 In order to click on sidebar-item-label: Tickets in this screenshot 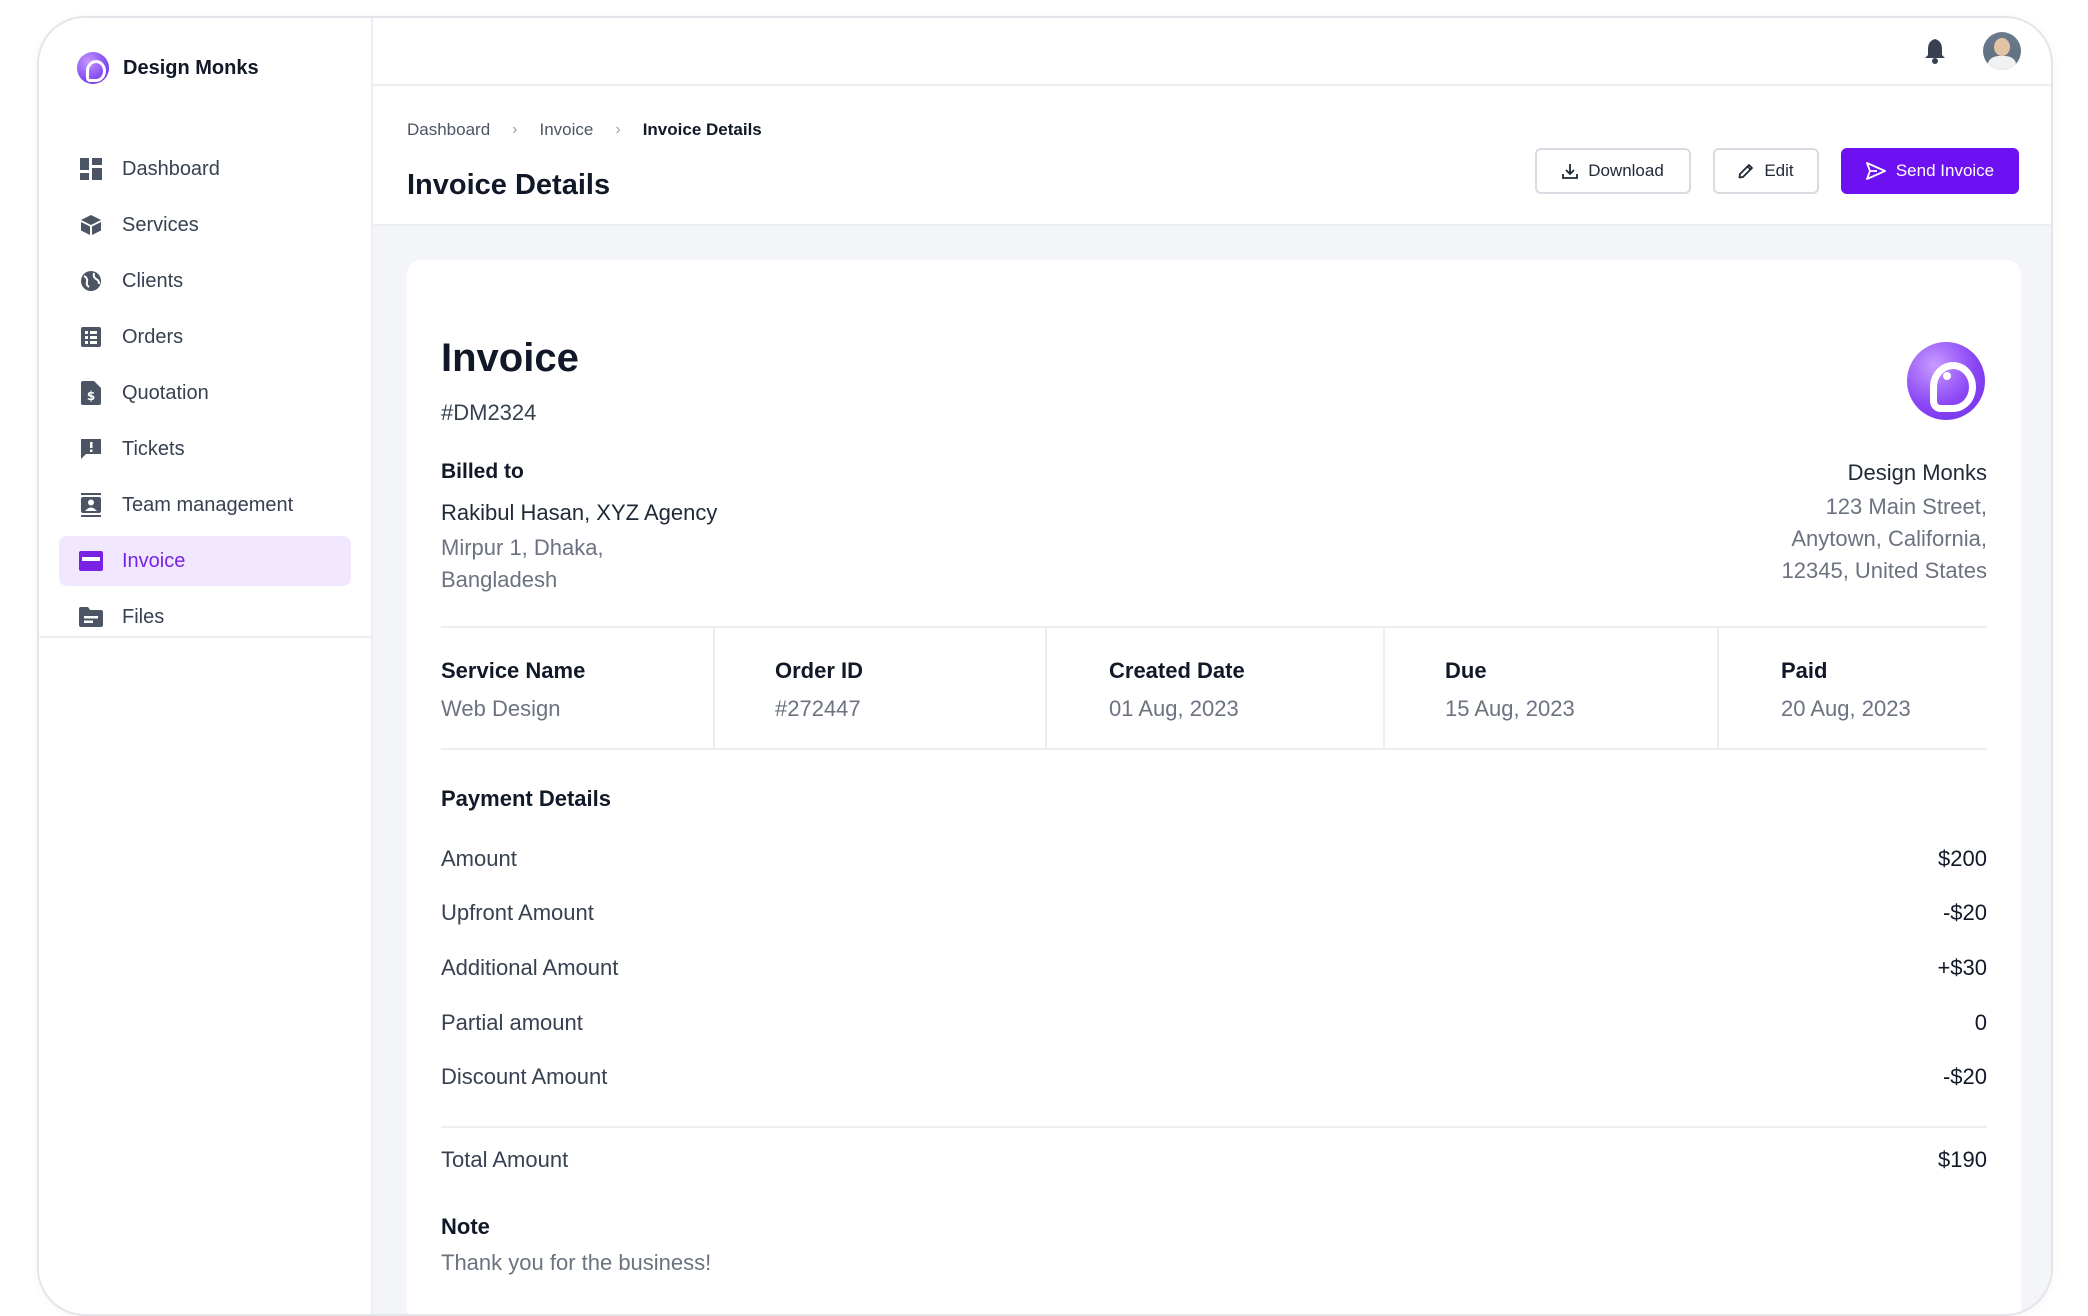, I will do `click(153, 448)`.